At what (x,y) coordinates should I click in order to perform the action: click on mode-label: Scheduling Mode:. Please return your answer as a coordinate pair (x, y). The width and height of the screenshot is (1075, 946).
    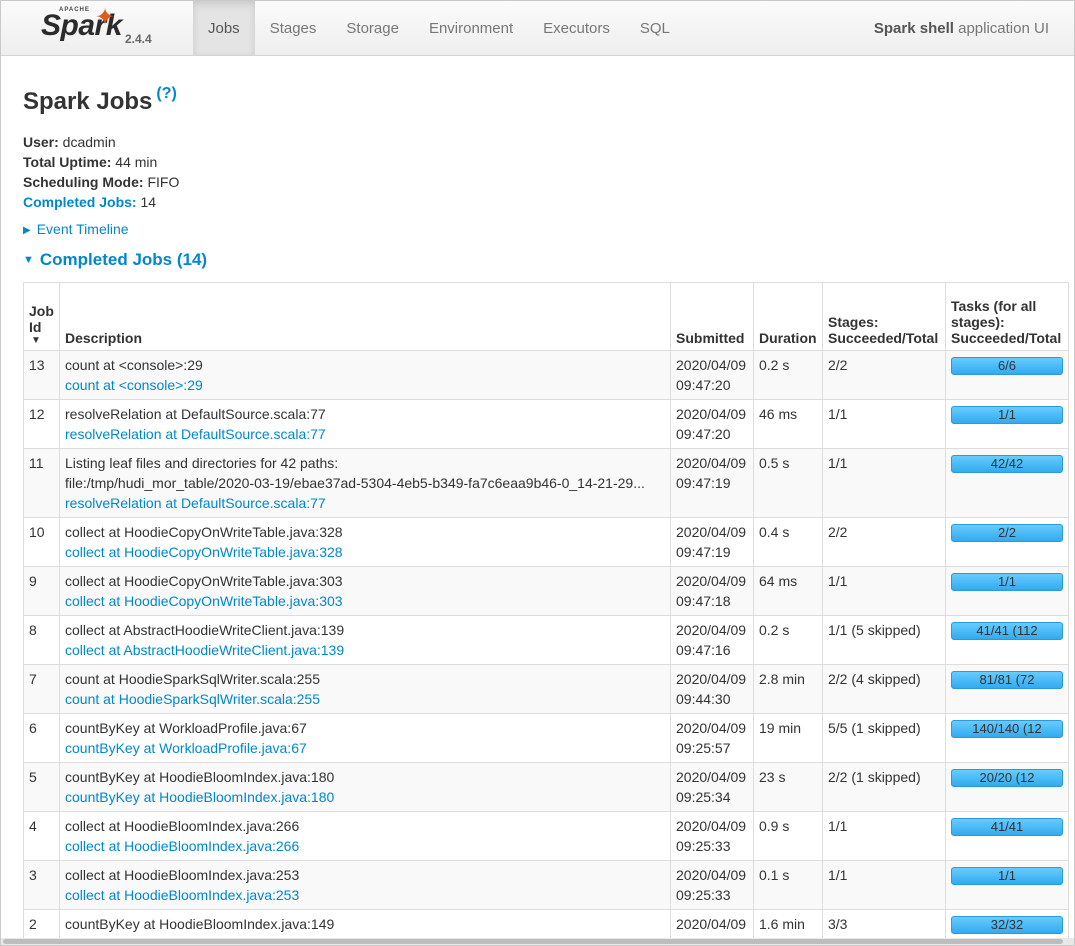
    Looking at the image, I should click on (83, 182).